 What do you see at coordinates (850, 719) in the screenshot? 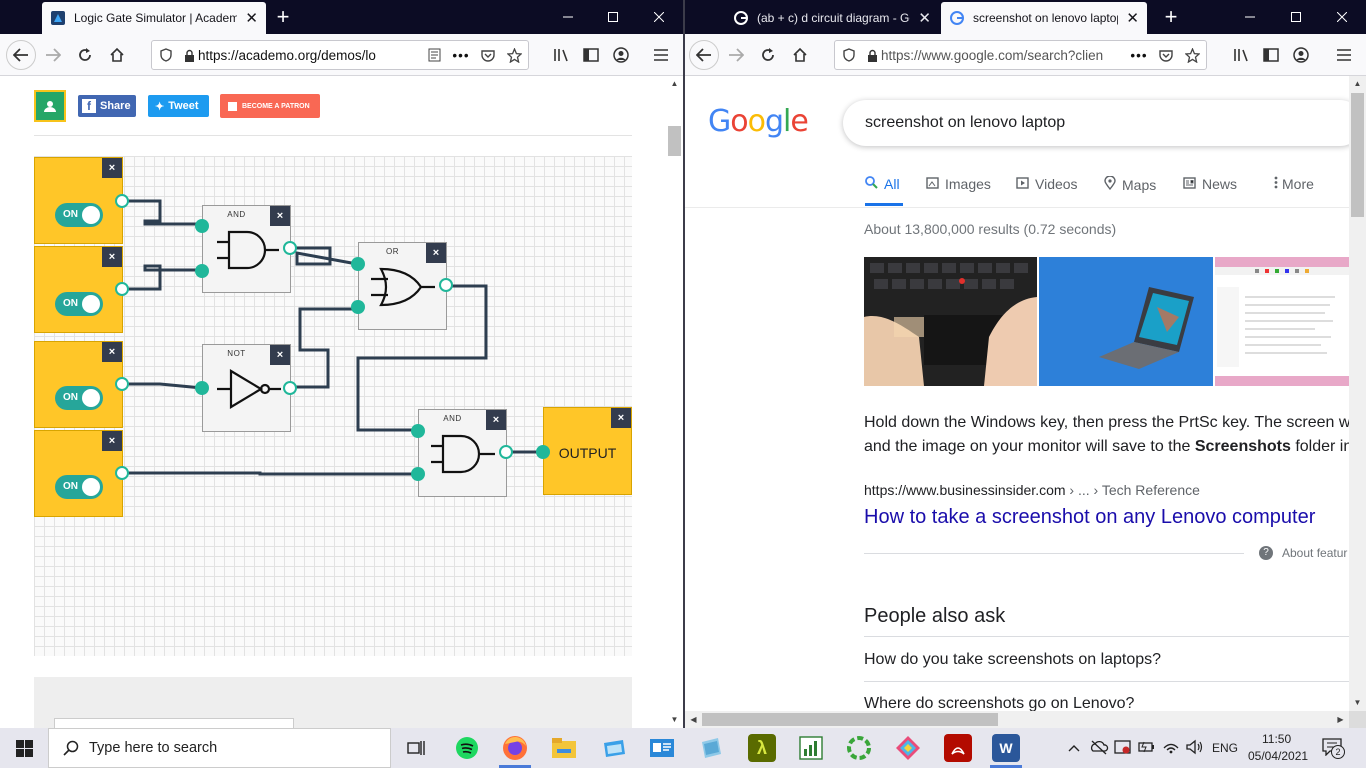
I see `horizontal-scrollbar-thumb` at bounding box center [850, 719].